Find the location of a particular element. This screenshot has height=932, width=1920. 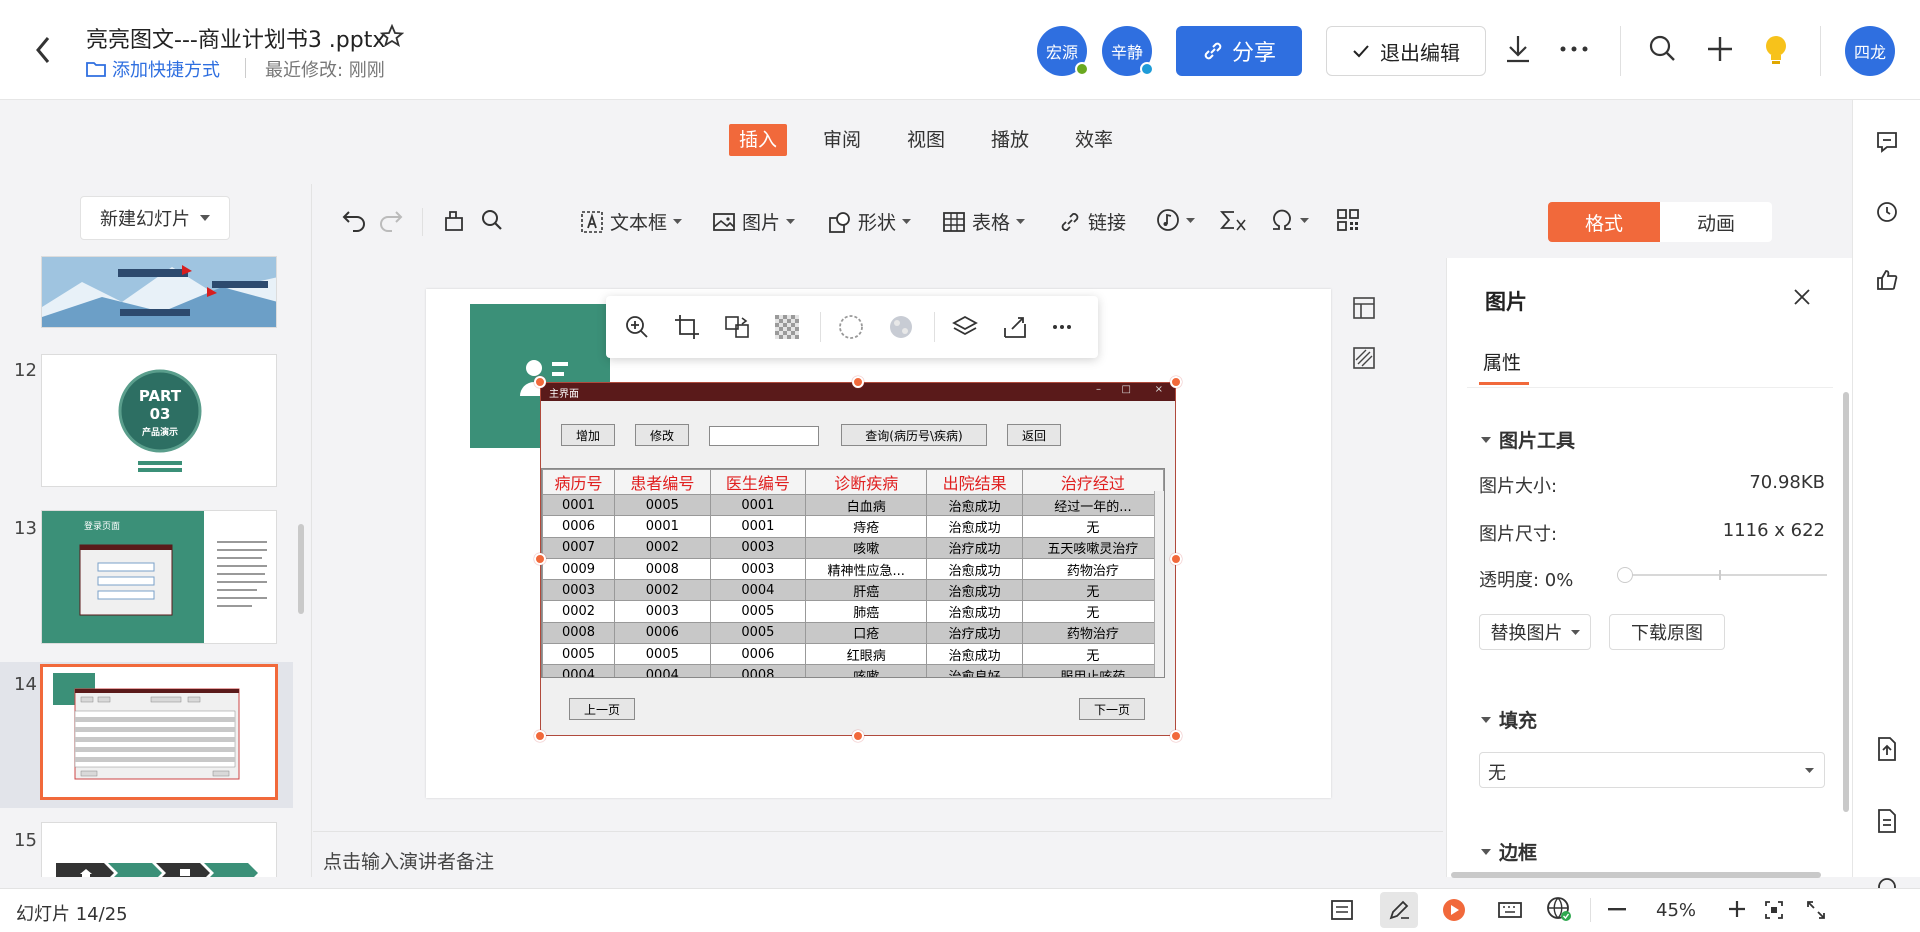

transparency-icon is located at coordinates (787, 327).